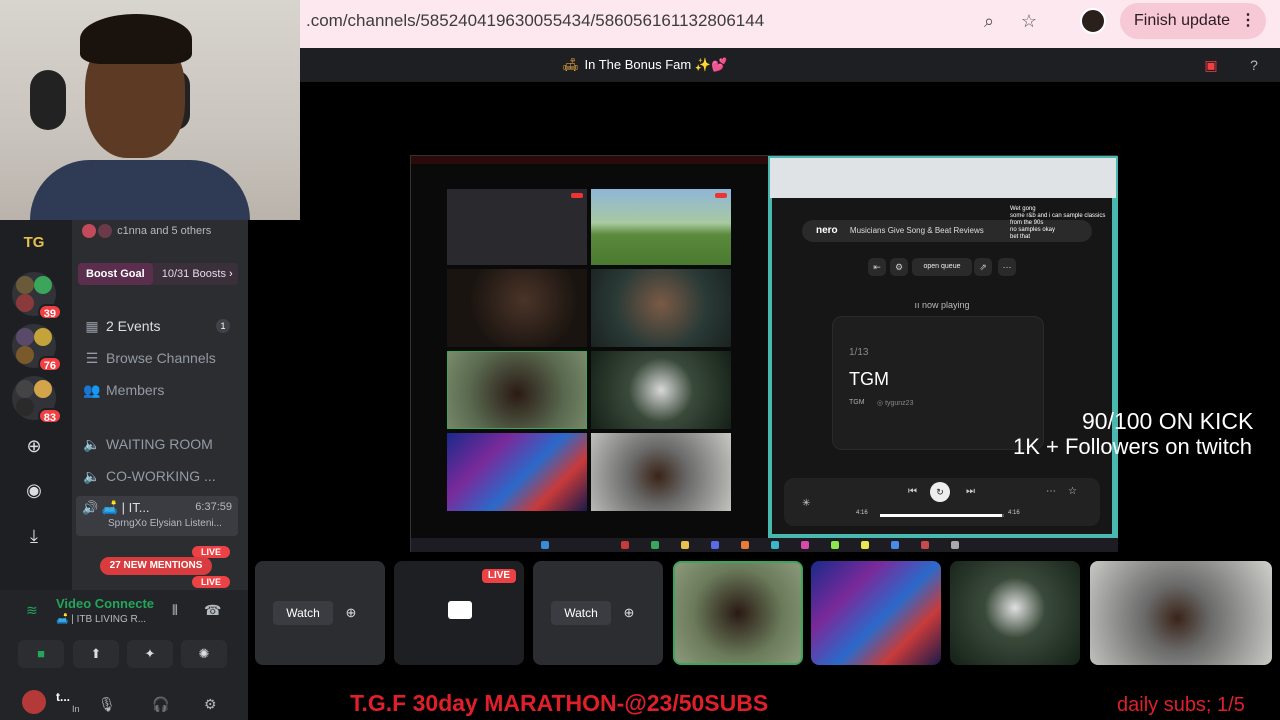 The height and width of the screenshot is (720, 1280). I want to click on new-mentions-pill: 27 NEW MENTIONS, so click(156, 566).